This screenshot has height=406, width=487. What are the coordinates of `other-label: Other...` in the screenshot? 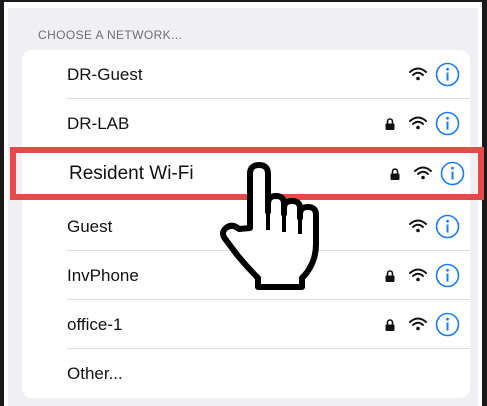 It's located at (95, 373).